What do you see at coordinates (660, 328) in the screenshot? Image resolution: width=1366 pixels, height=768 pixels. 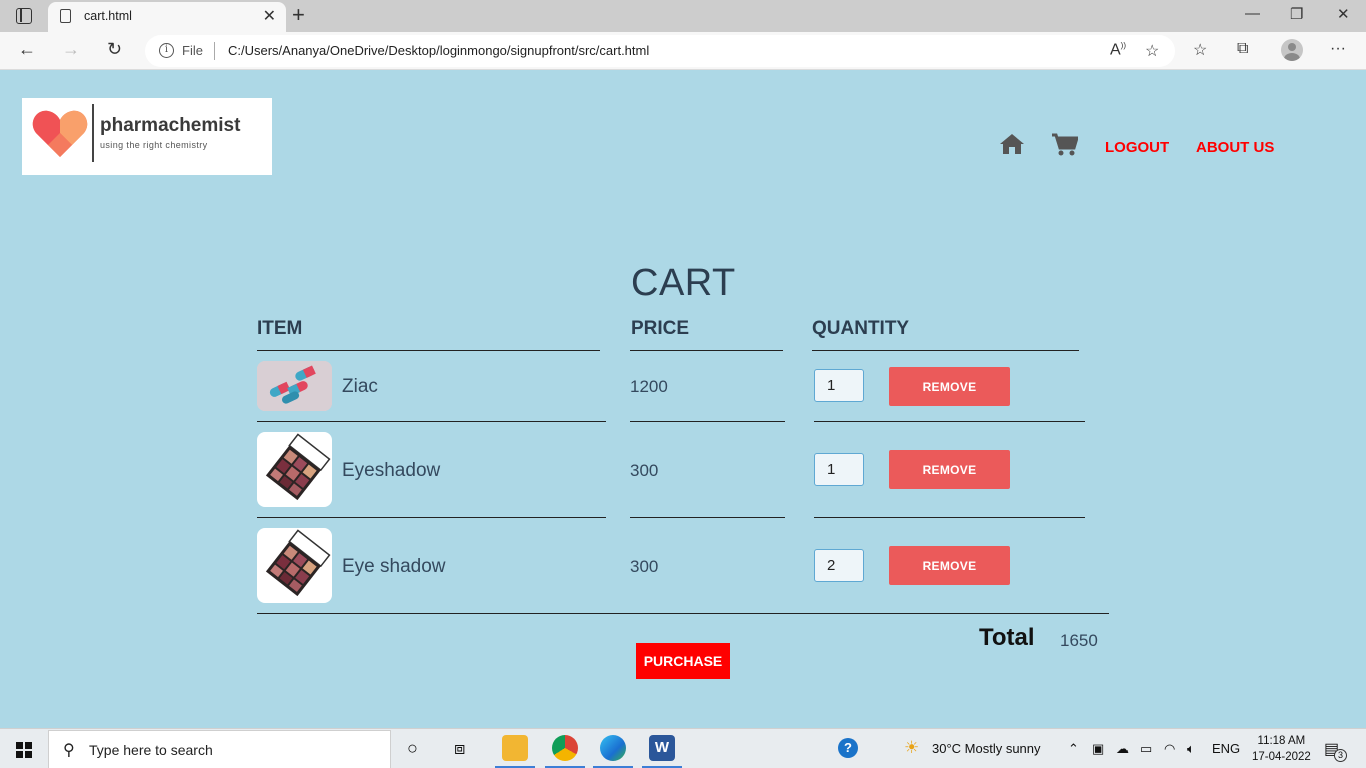 I see `column-header-price: PRICE` at bounding box center [660, 328].